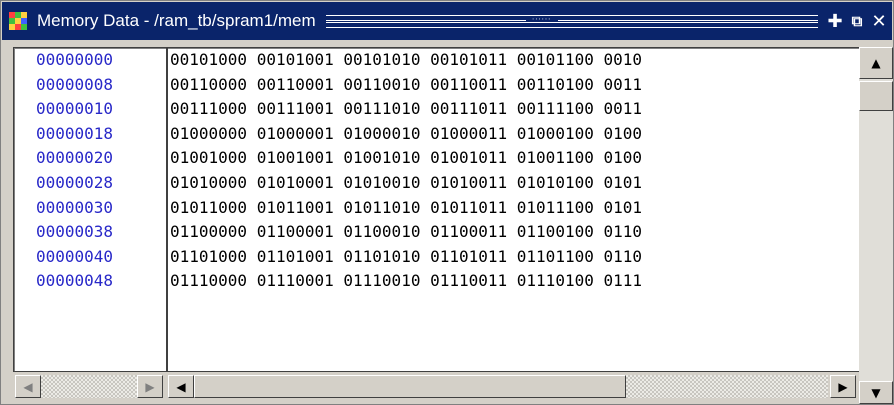 This screenshot has height=405, width=894. What do you see at coordinates (90, 158) in the screenshot?
I see `address-cell: 00000020` at bounding box center [90, 158].